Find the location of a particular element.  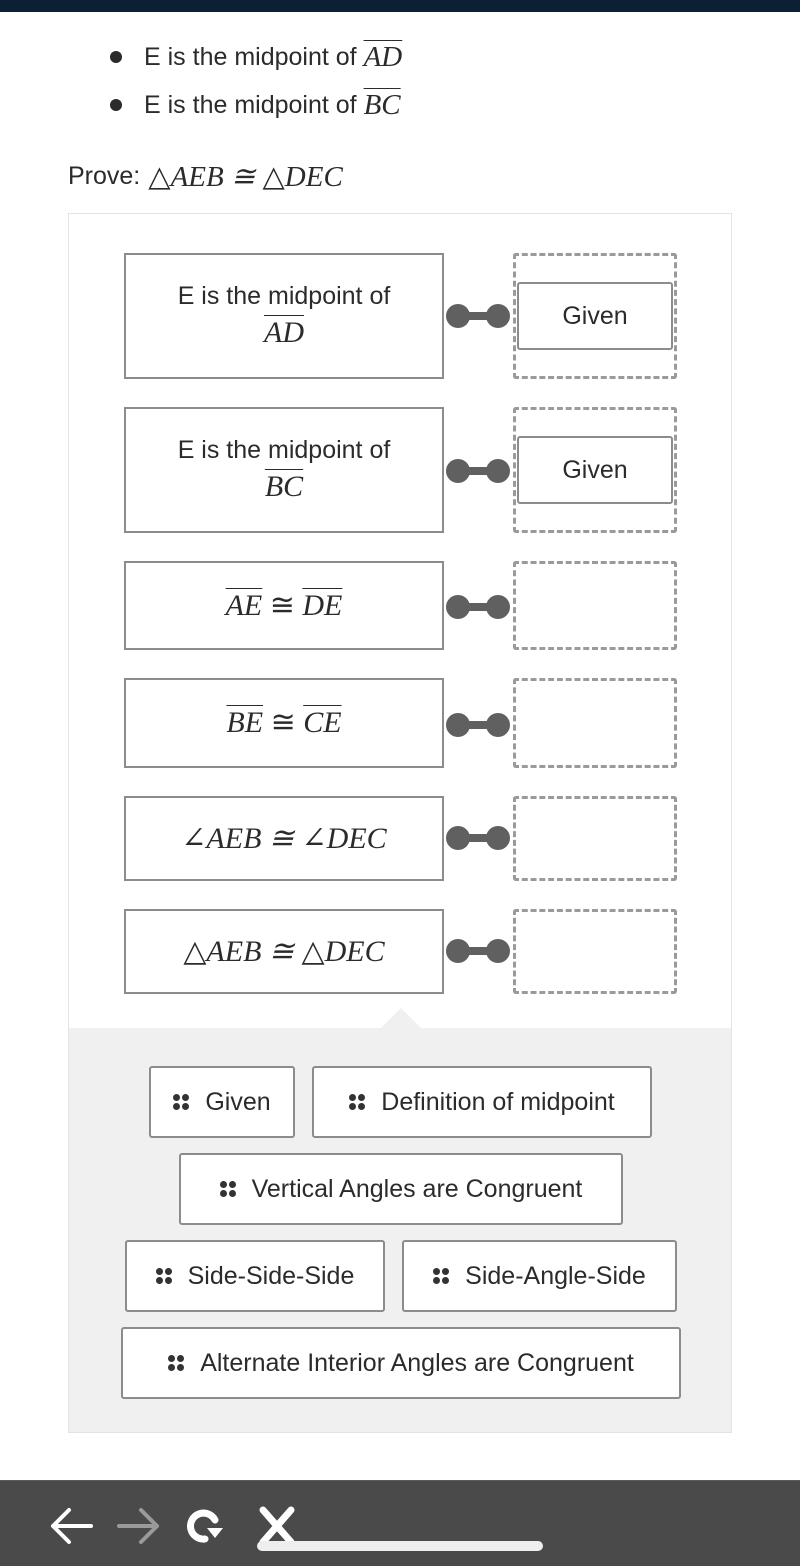

prove-math: △AEB ≅ △DEC is located at coordinates (245, 176).